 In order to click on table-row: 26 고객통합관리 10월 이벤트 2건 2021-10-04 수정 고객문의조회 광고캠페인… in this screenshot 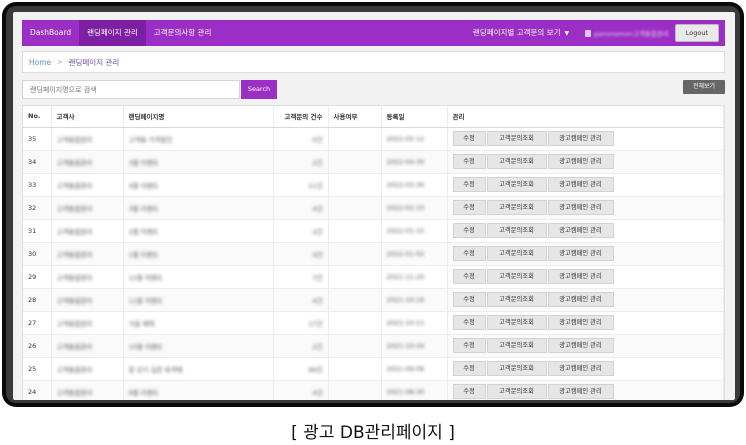, I will do `click(373, 346)`.